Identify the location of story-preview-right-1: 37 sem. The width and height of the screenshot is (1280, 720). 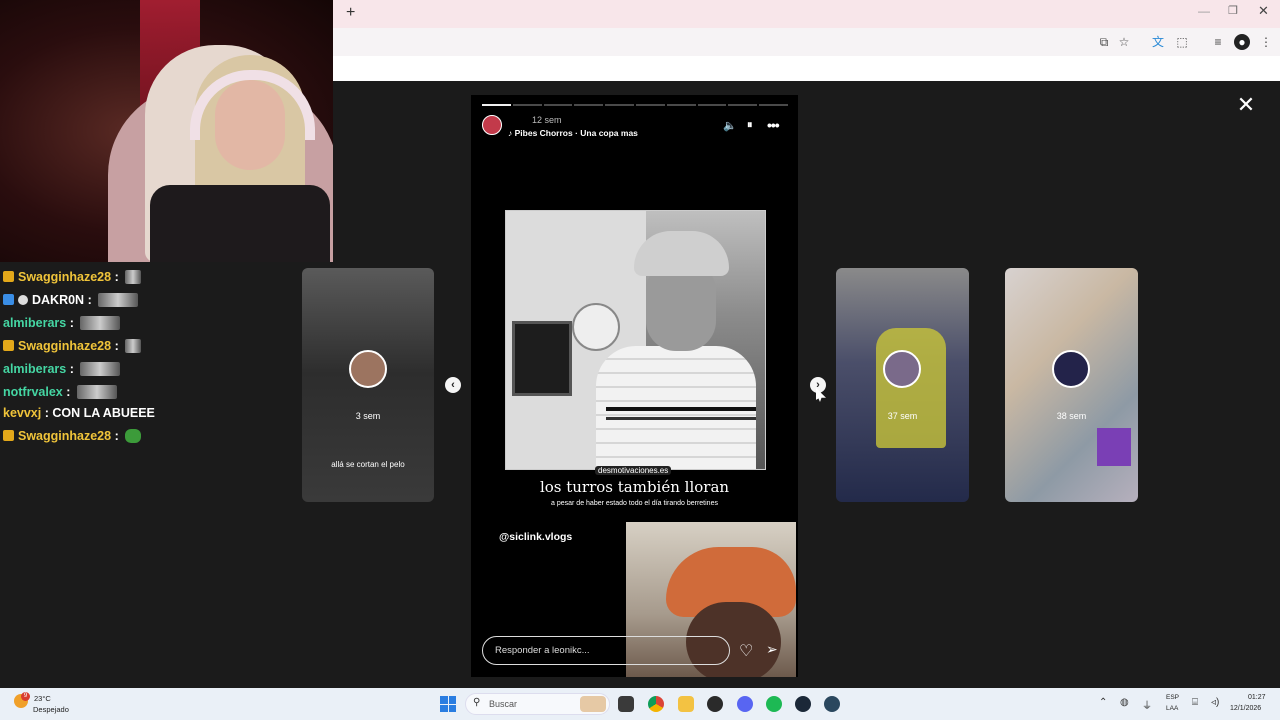
(902, 385).